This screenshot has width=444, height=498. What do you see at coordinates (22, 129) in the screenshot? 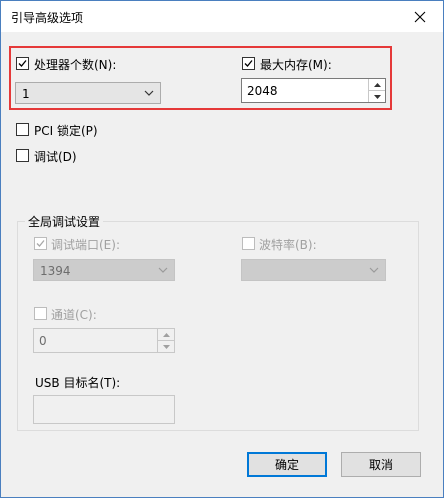
I see `pci-lock-checkbox` at bounding box center [22, 129].